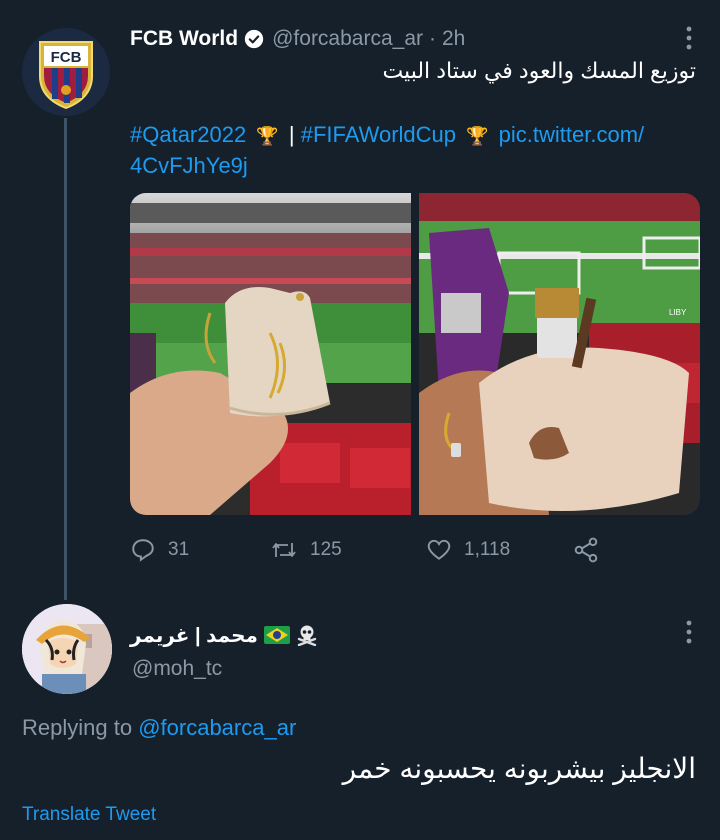 Image resolution: width=720 pixels, height=840 pixels. What do you see at coordinates (347, 39) in the screenshot?
I see `user-handle: @forcabarca_ar` at bounding box center [347, 39].